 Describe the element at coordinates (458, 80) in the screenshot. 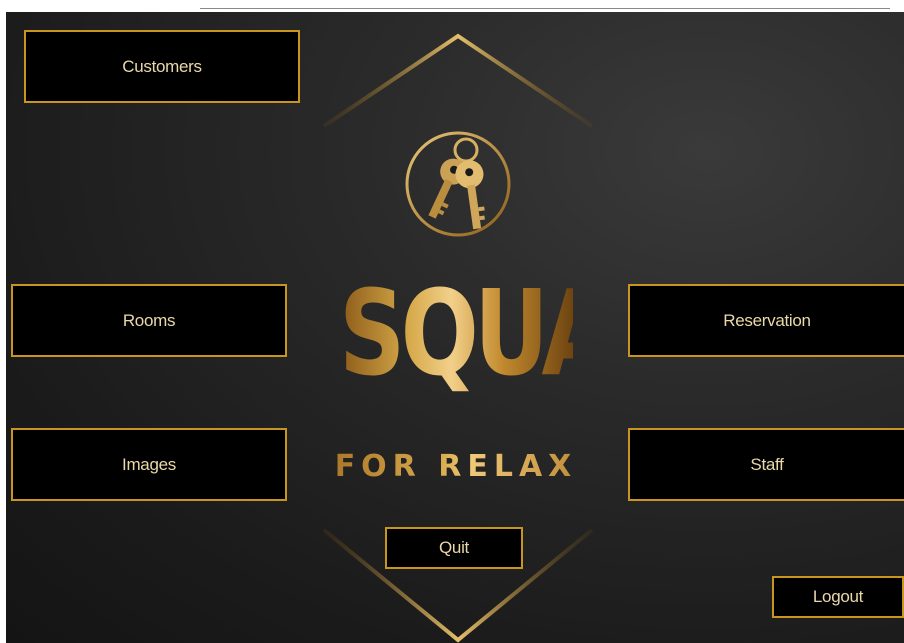

I see `top-chevron` at that location.